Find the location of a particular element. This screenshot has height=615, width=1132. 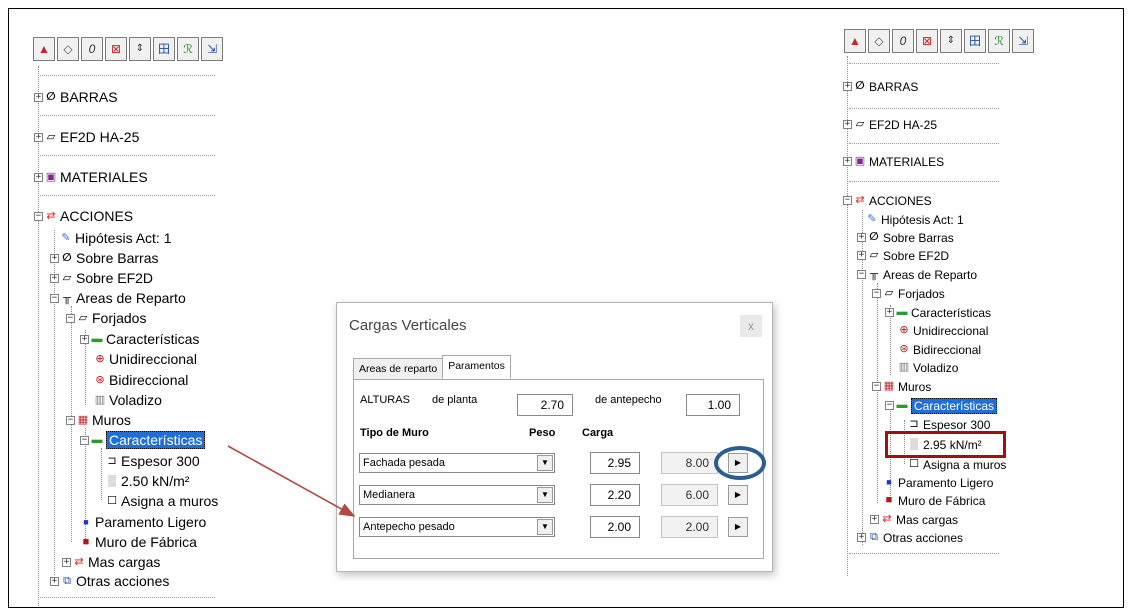

assign-icon: ☐ is located at coordinates (914, 464).